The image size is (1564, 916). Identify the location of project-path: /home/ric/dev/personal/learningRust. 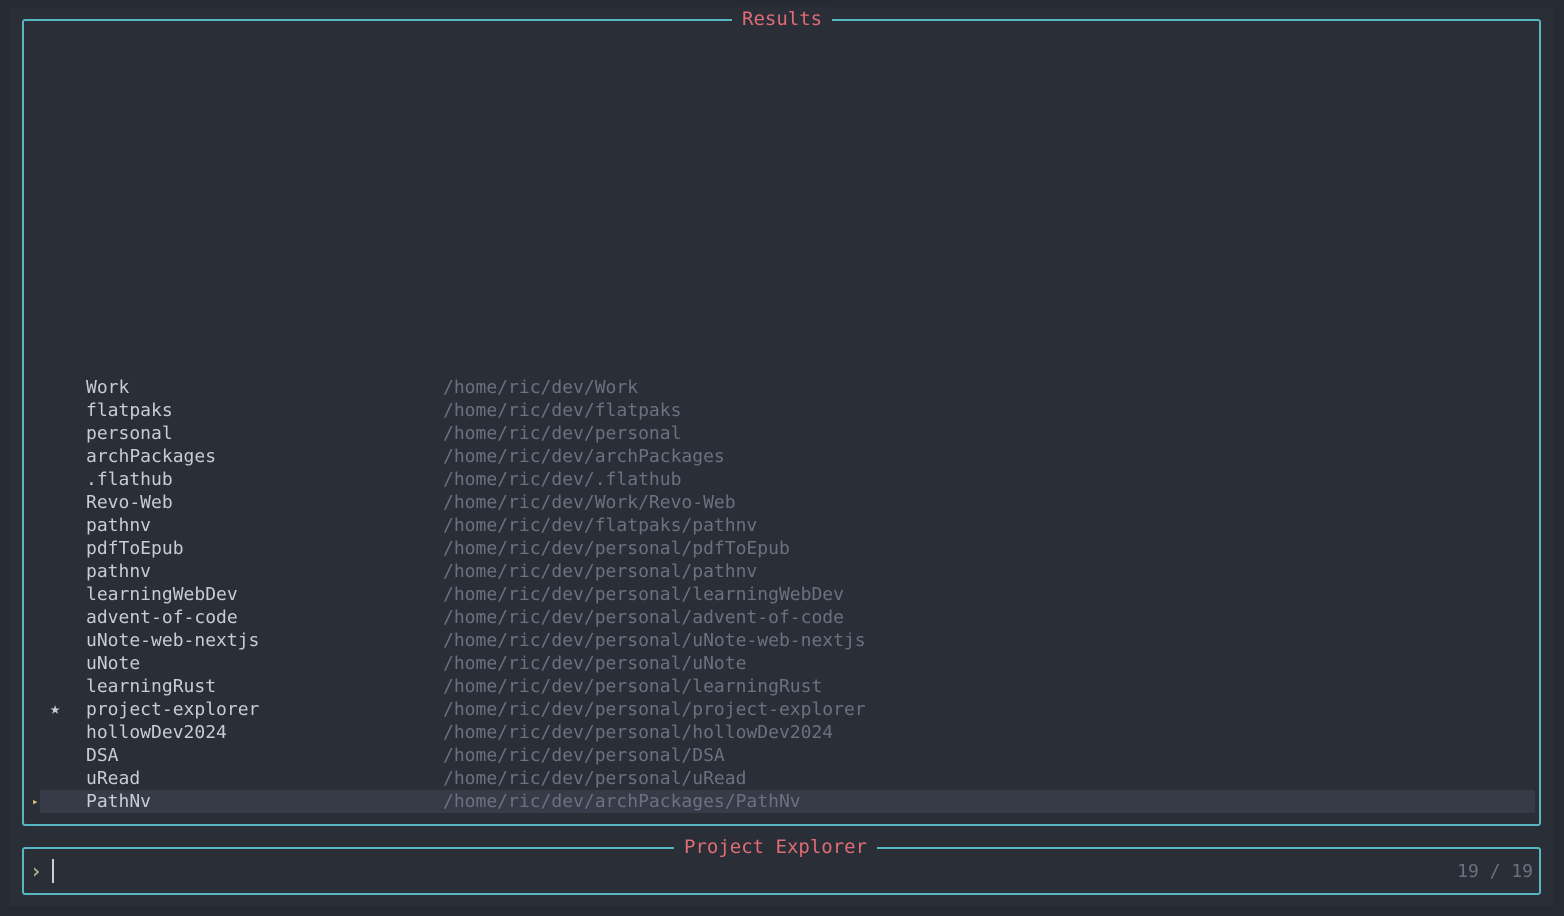
(633, 686).